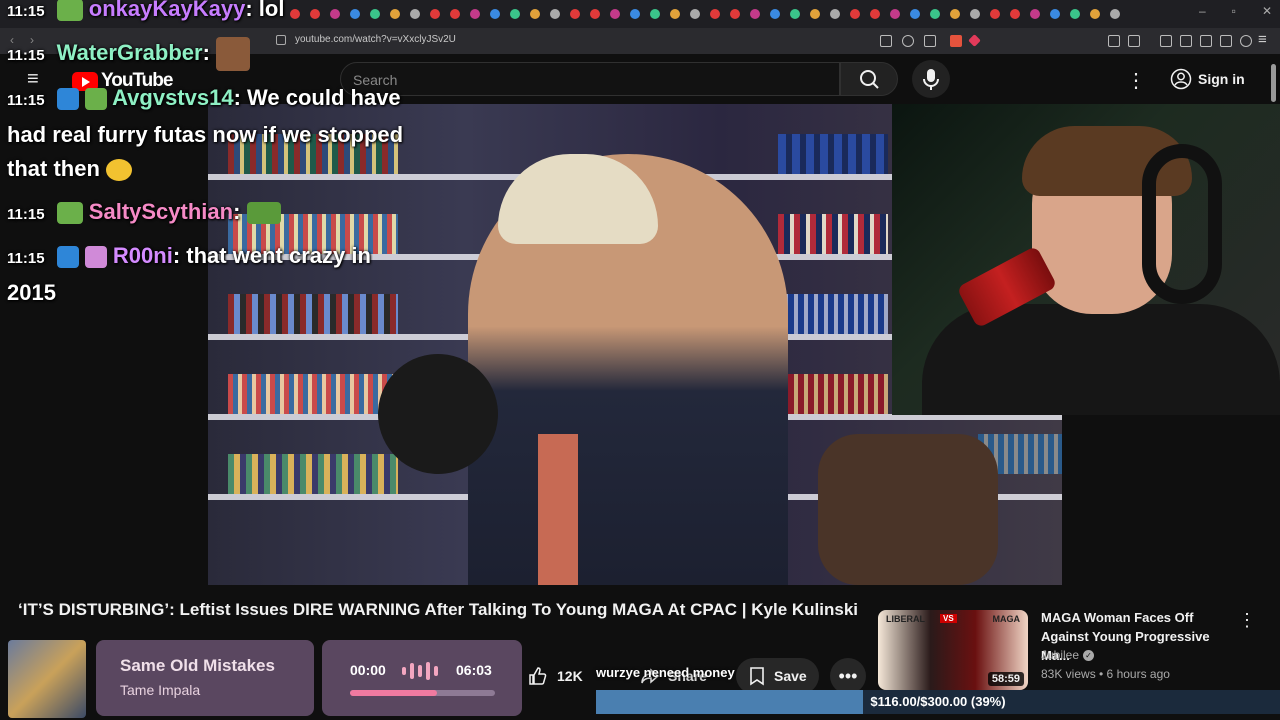 This screenshot has width=1280, height=720. What do you see at coordinates (368, 670) in the screenshot?
I see `song-current-time: 00:00` at bounding box center [368, 670].